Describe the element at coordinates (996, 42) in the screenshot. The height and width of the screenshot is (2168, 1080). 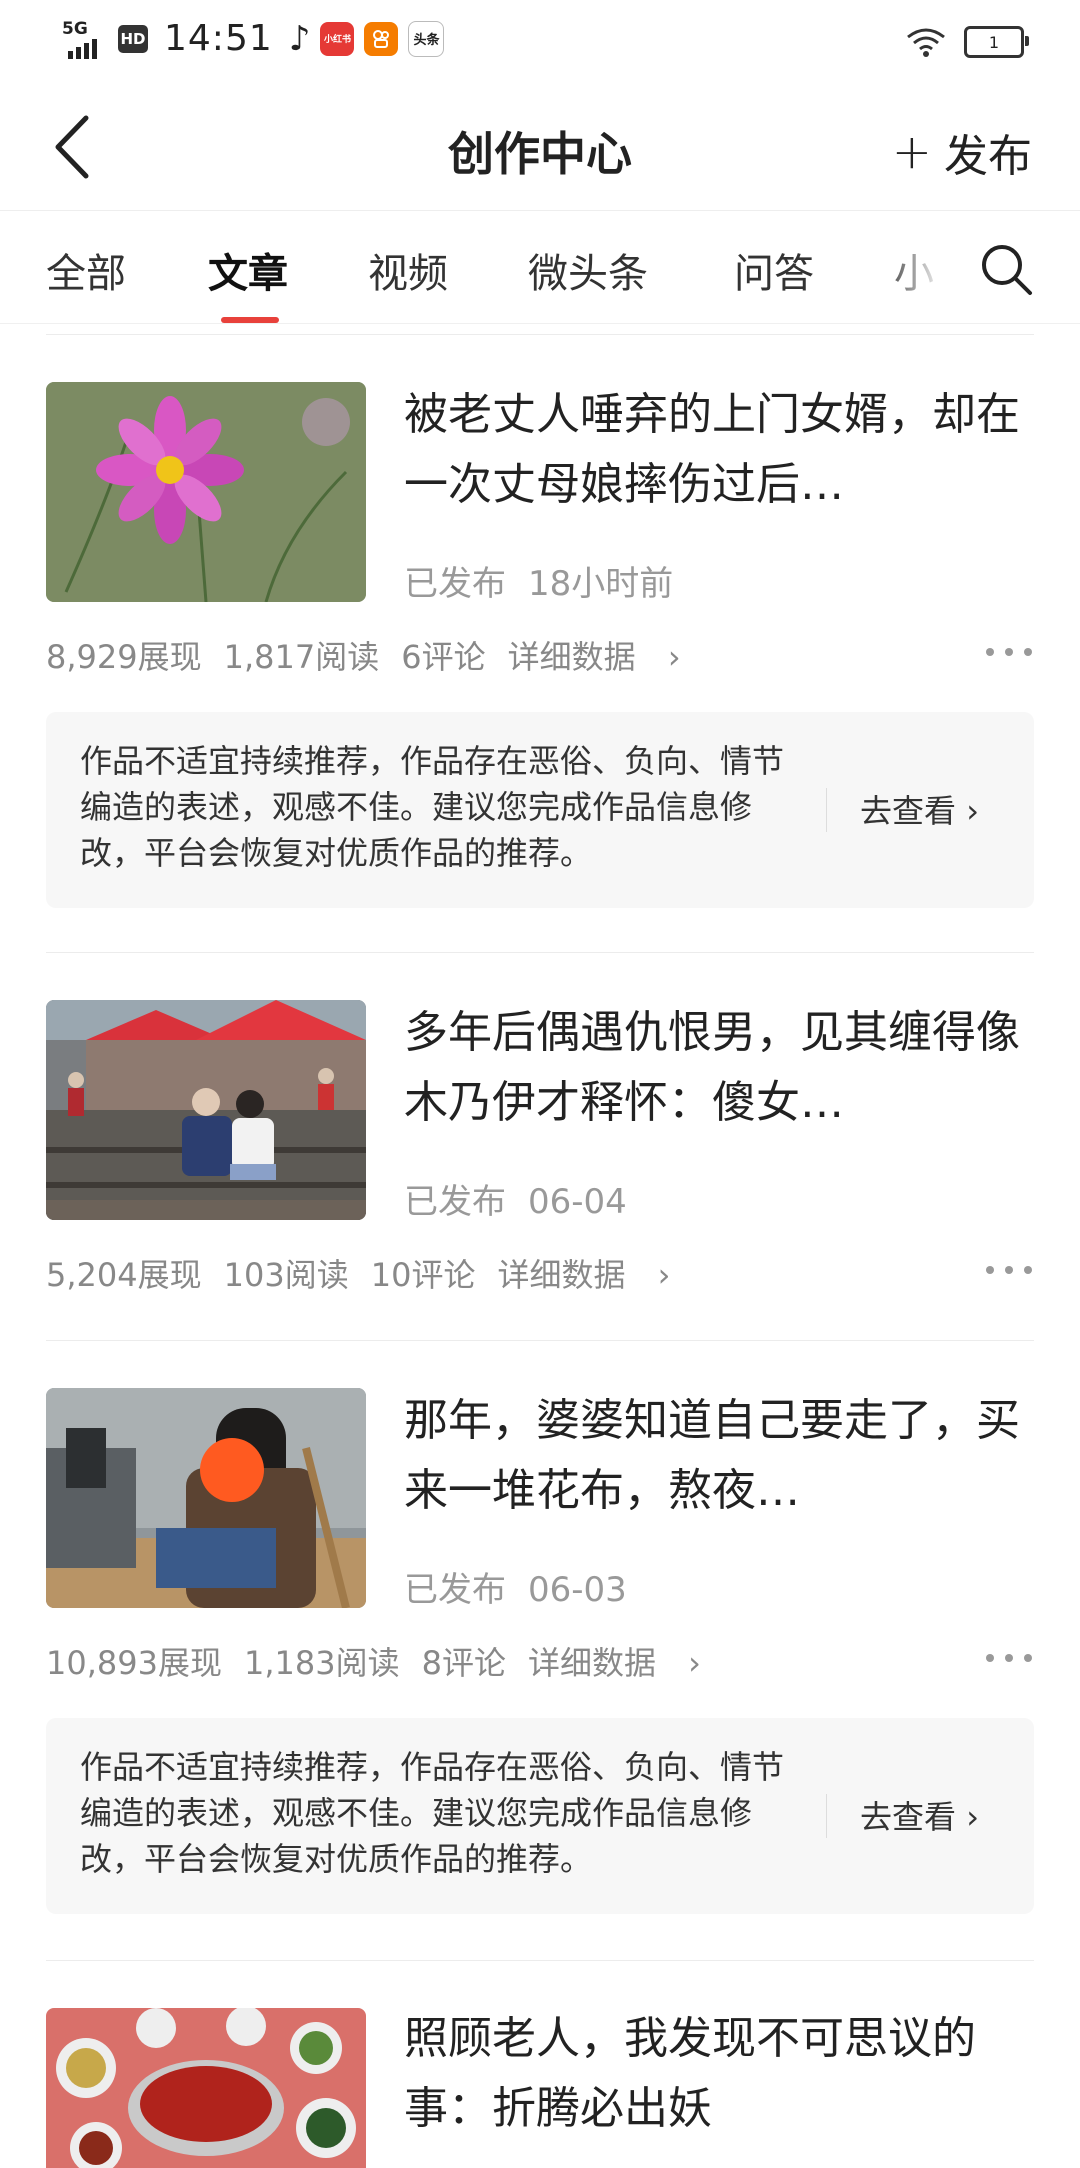
I see `battery-icon: 1` at that location.